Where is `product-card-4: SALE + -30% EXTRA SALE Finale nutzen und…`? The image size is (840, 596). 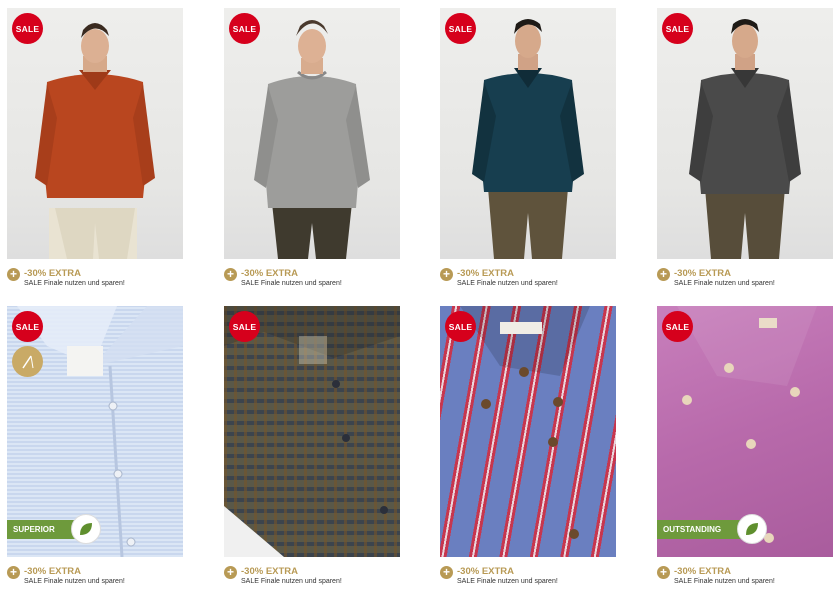 product-card-4: SALE + -30% EXTRA SALE Finale nutzen und… is located at coordinates (745, 153).